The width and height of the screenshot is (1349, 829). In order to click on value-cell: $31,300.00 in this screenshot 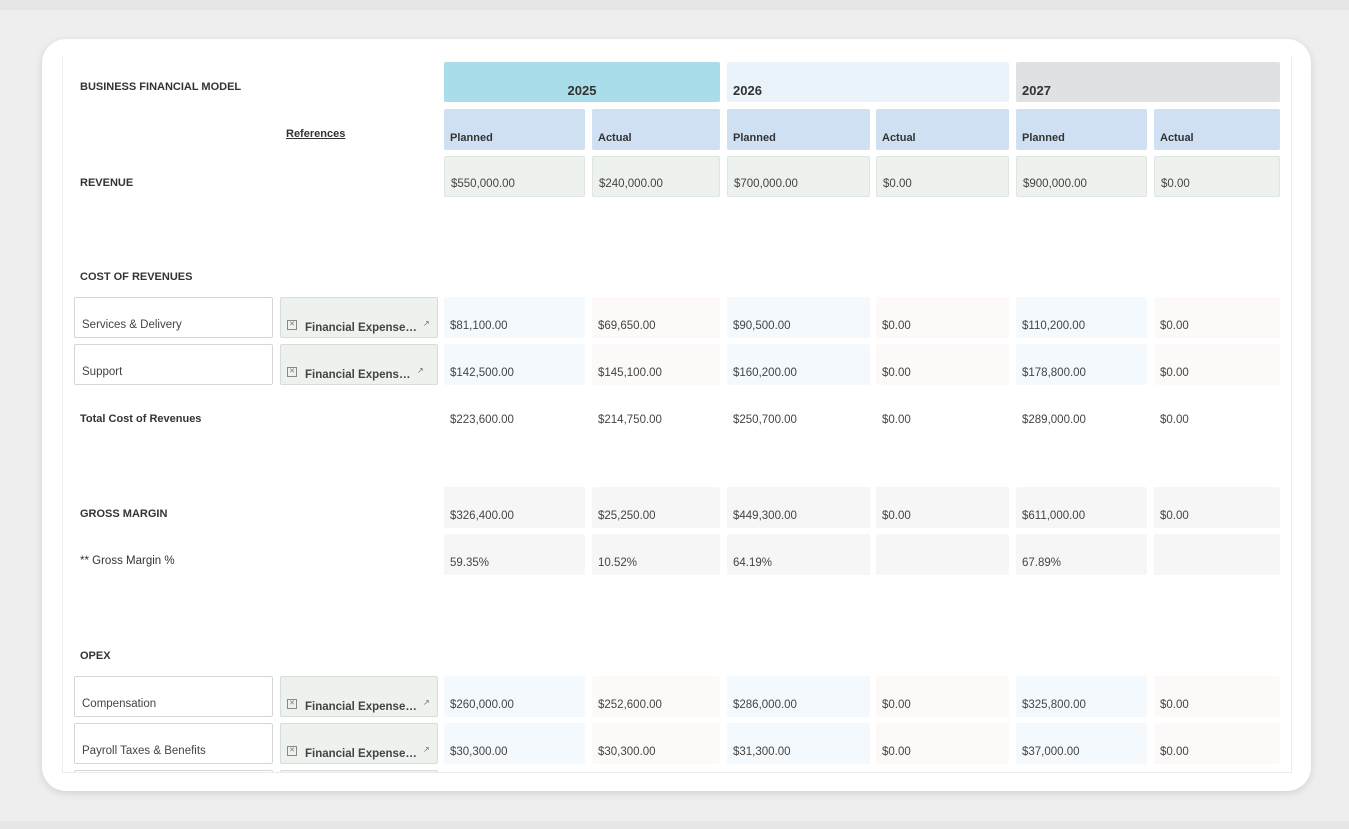, I will do `click(798, 743)`.